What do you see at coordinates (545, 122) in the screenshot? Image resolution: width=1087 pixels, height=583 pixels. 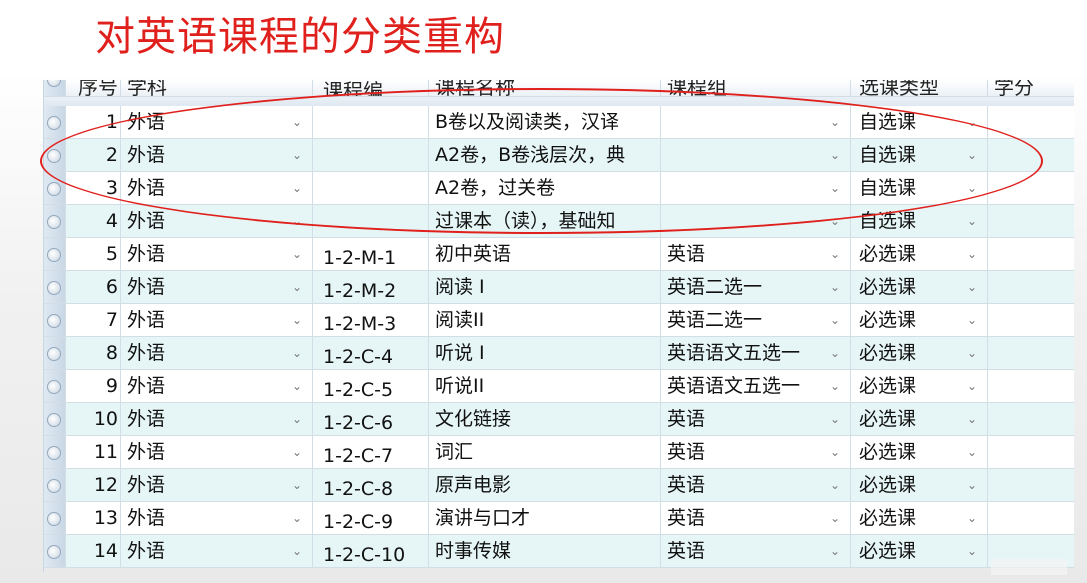 I see `course-name-cell: B卷以及阅读类，汉译` at bounding box center [545, 122].